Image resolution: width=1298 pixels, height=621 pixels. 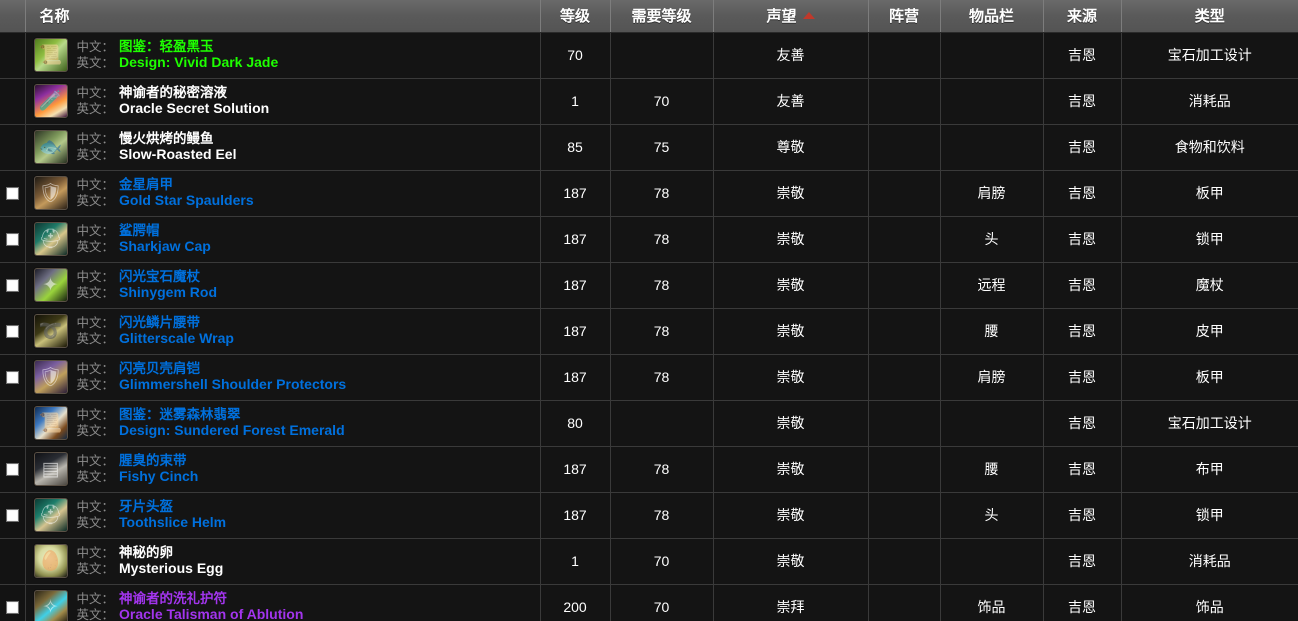 I want to click on item-name-english: Oracle Talisman of Ablution, so click(x=211, y=614).